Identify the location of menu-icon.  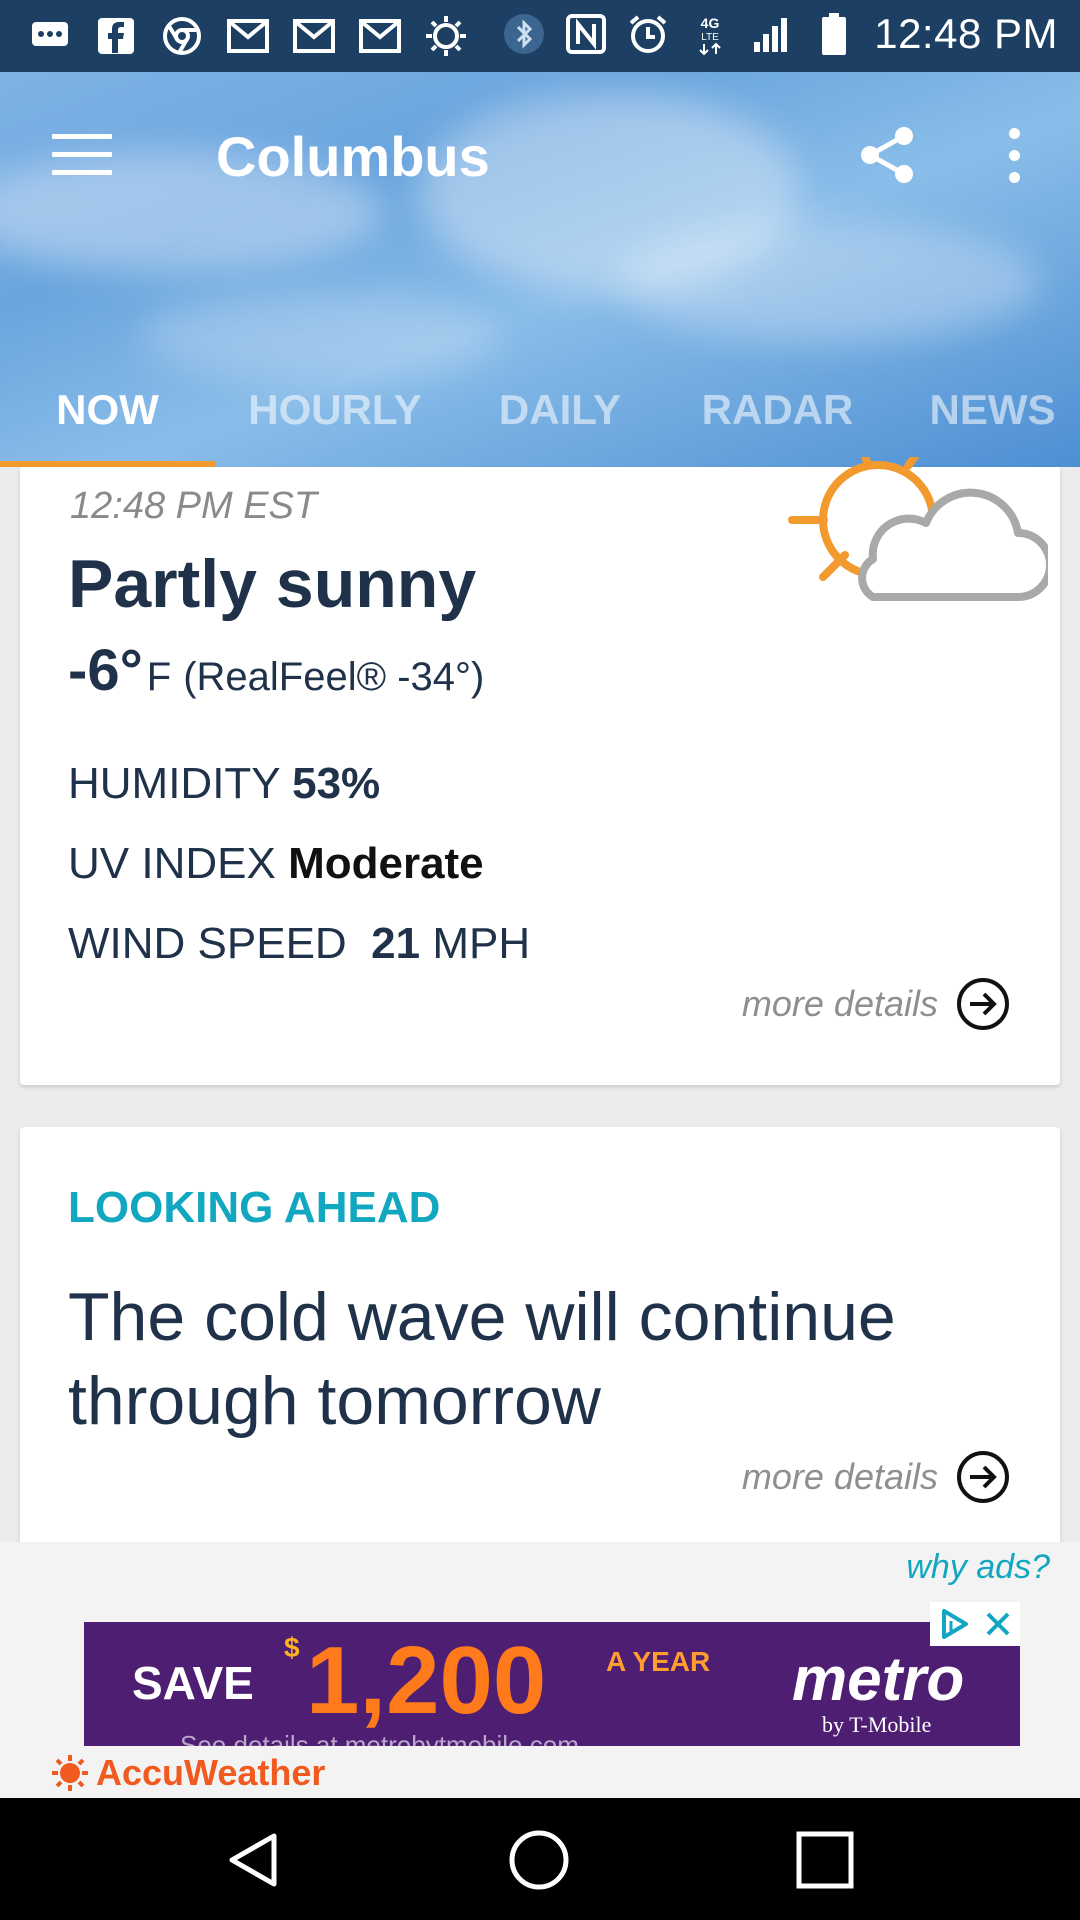
(82, 157).